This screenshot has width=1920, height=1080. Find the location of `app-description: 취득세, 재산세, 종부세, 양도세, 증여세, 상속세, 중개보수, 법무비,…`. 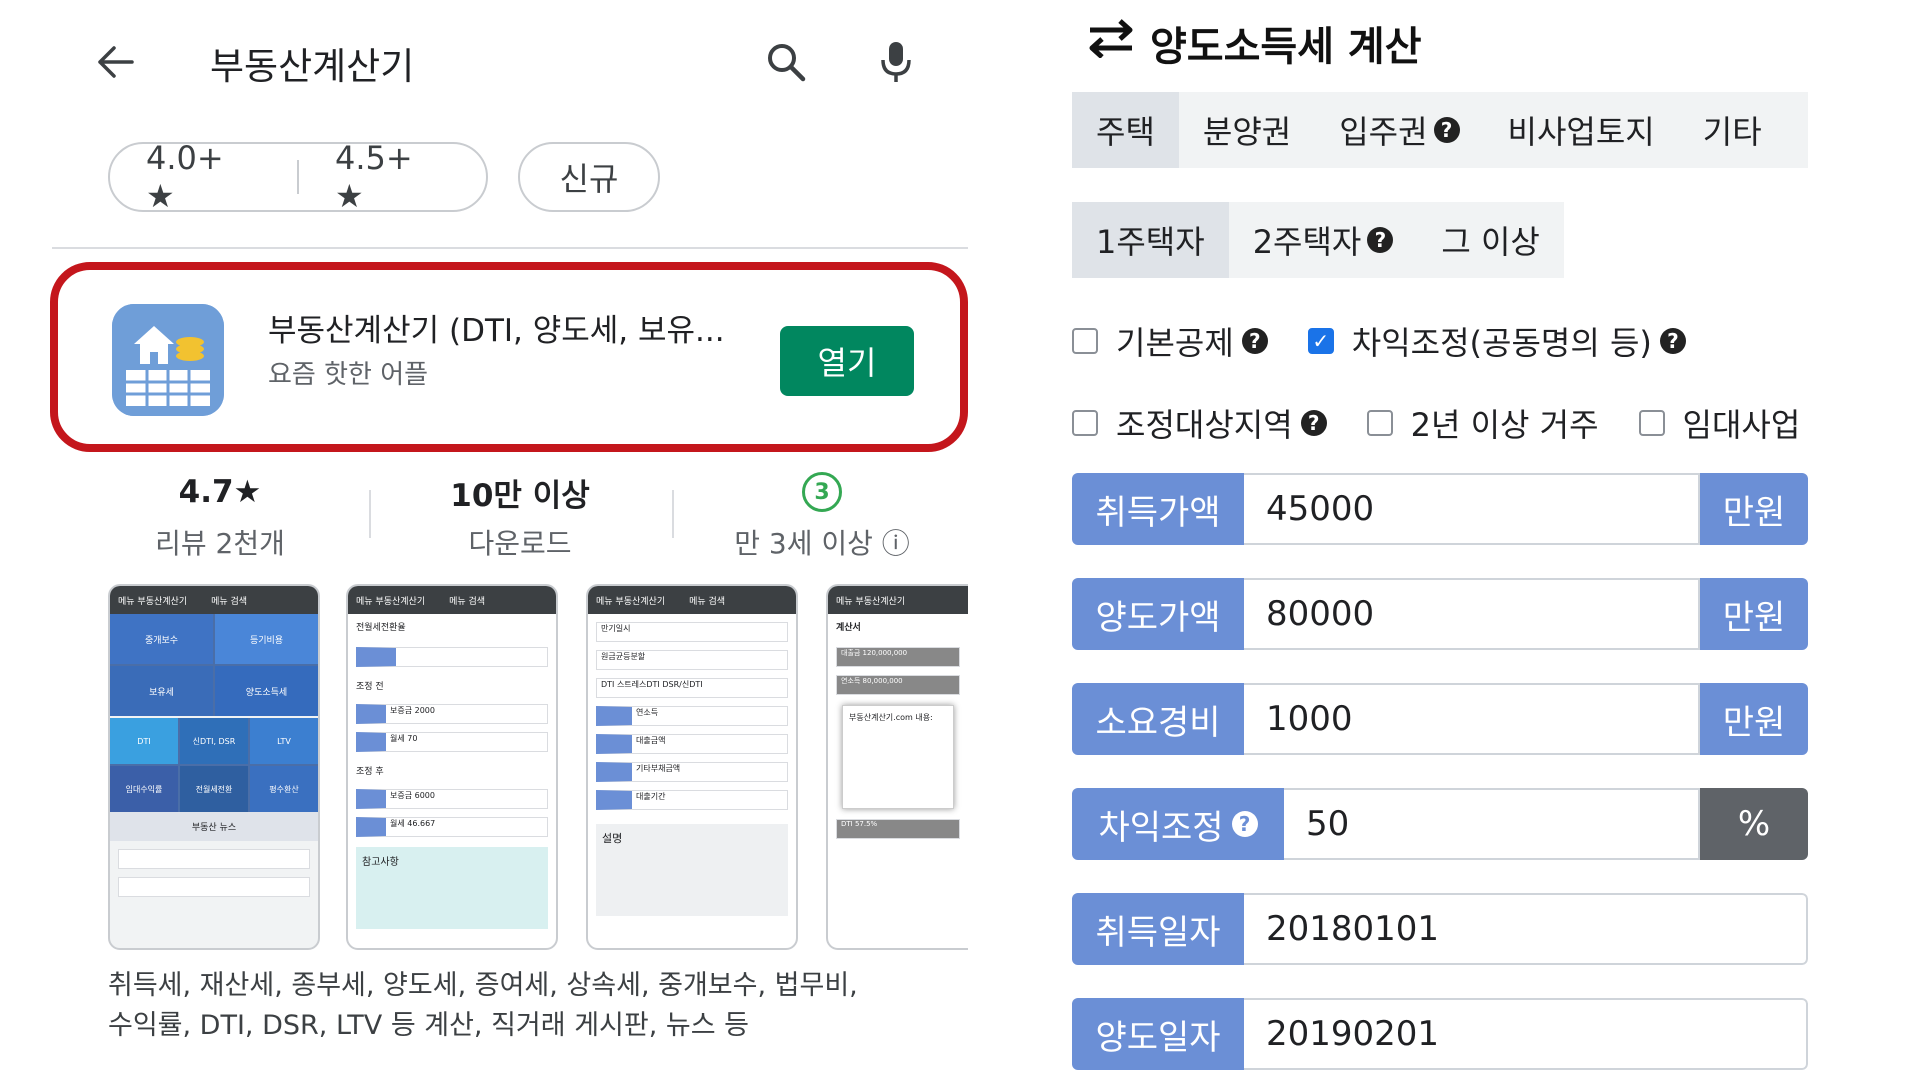

app-description: 취득세, 재산세, 종부세, 양도세, 증여세, 상속세, 중개보수, 법무비,… is located at coordinates (483, 1006).